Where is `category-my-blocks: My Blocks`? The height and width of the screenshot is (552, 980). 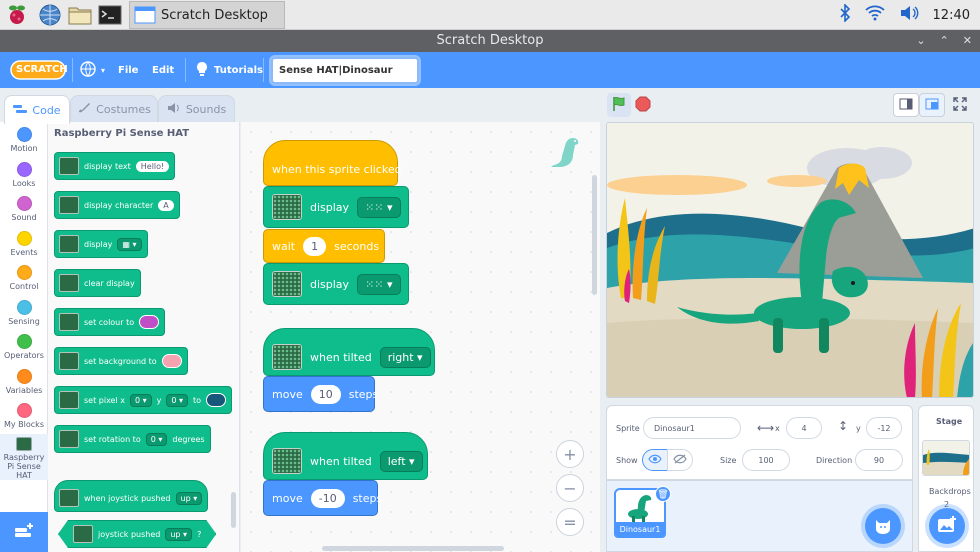 category-my-blocks: My Blocks is located at coordinates (24, 416).